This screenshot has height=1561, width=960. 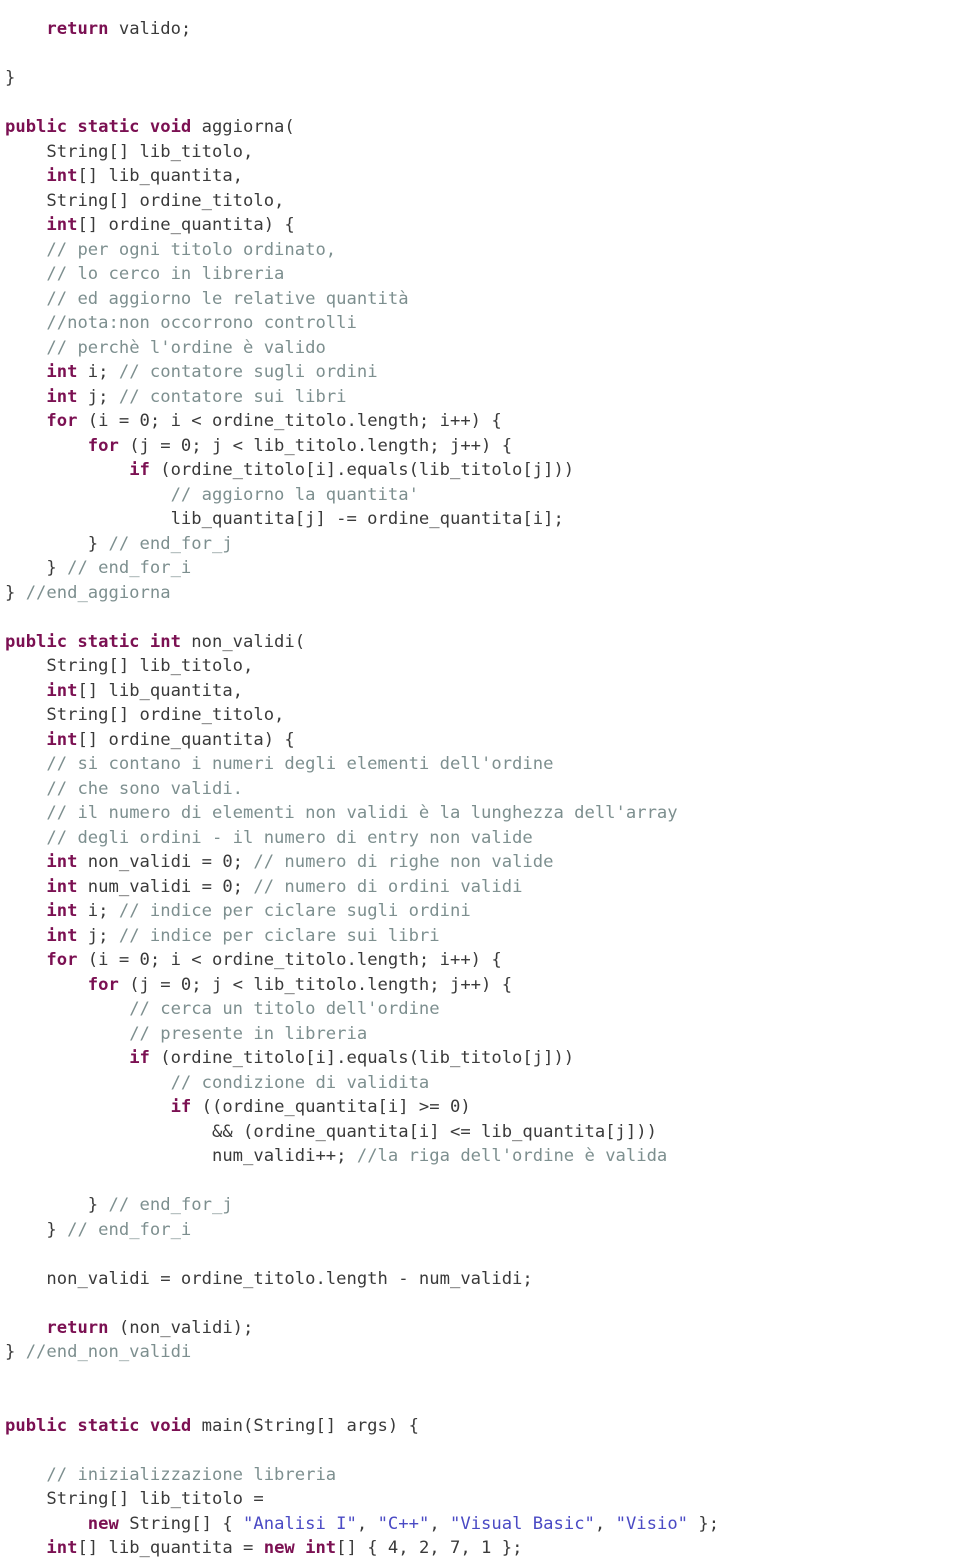 I want to click on code-token-cm: // numero di ordini validi, so click(x=388, y=886).